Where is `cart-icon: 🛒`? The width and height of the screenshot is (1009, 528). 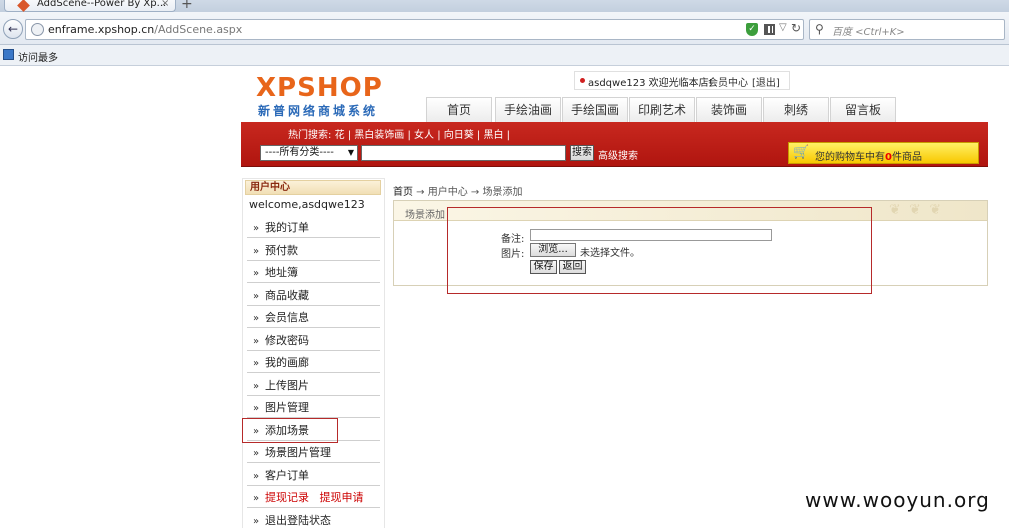
cart-icon: 🛒 is located at coordinates (801, 152).